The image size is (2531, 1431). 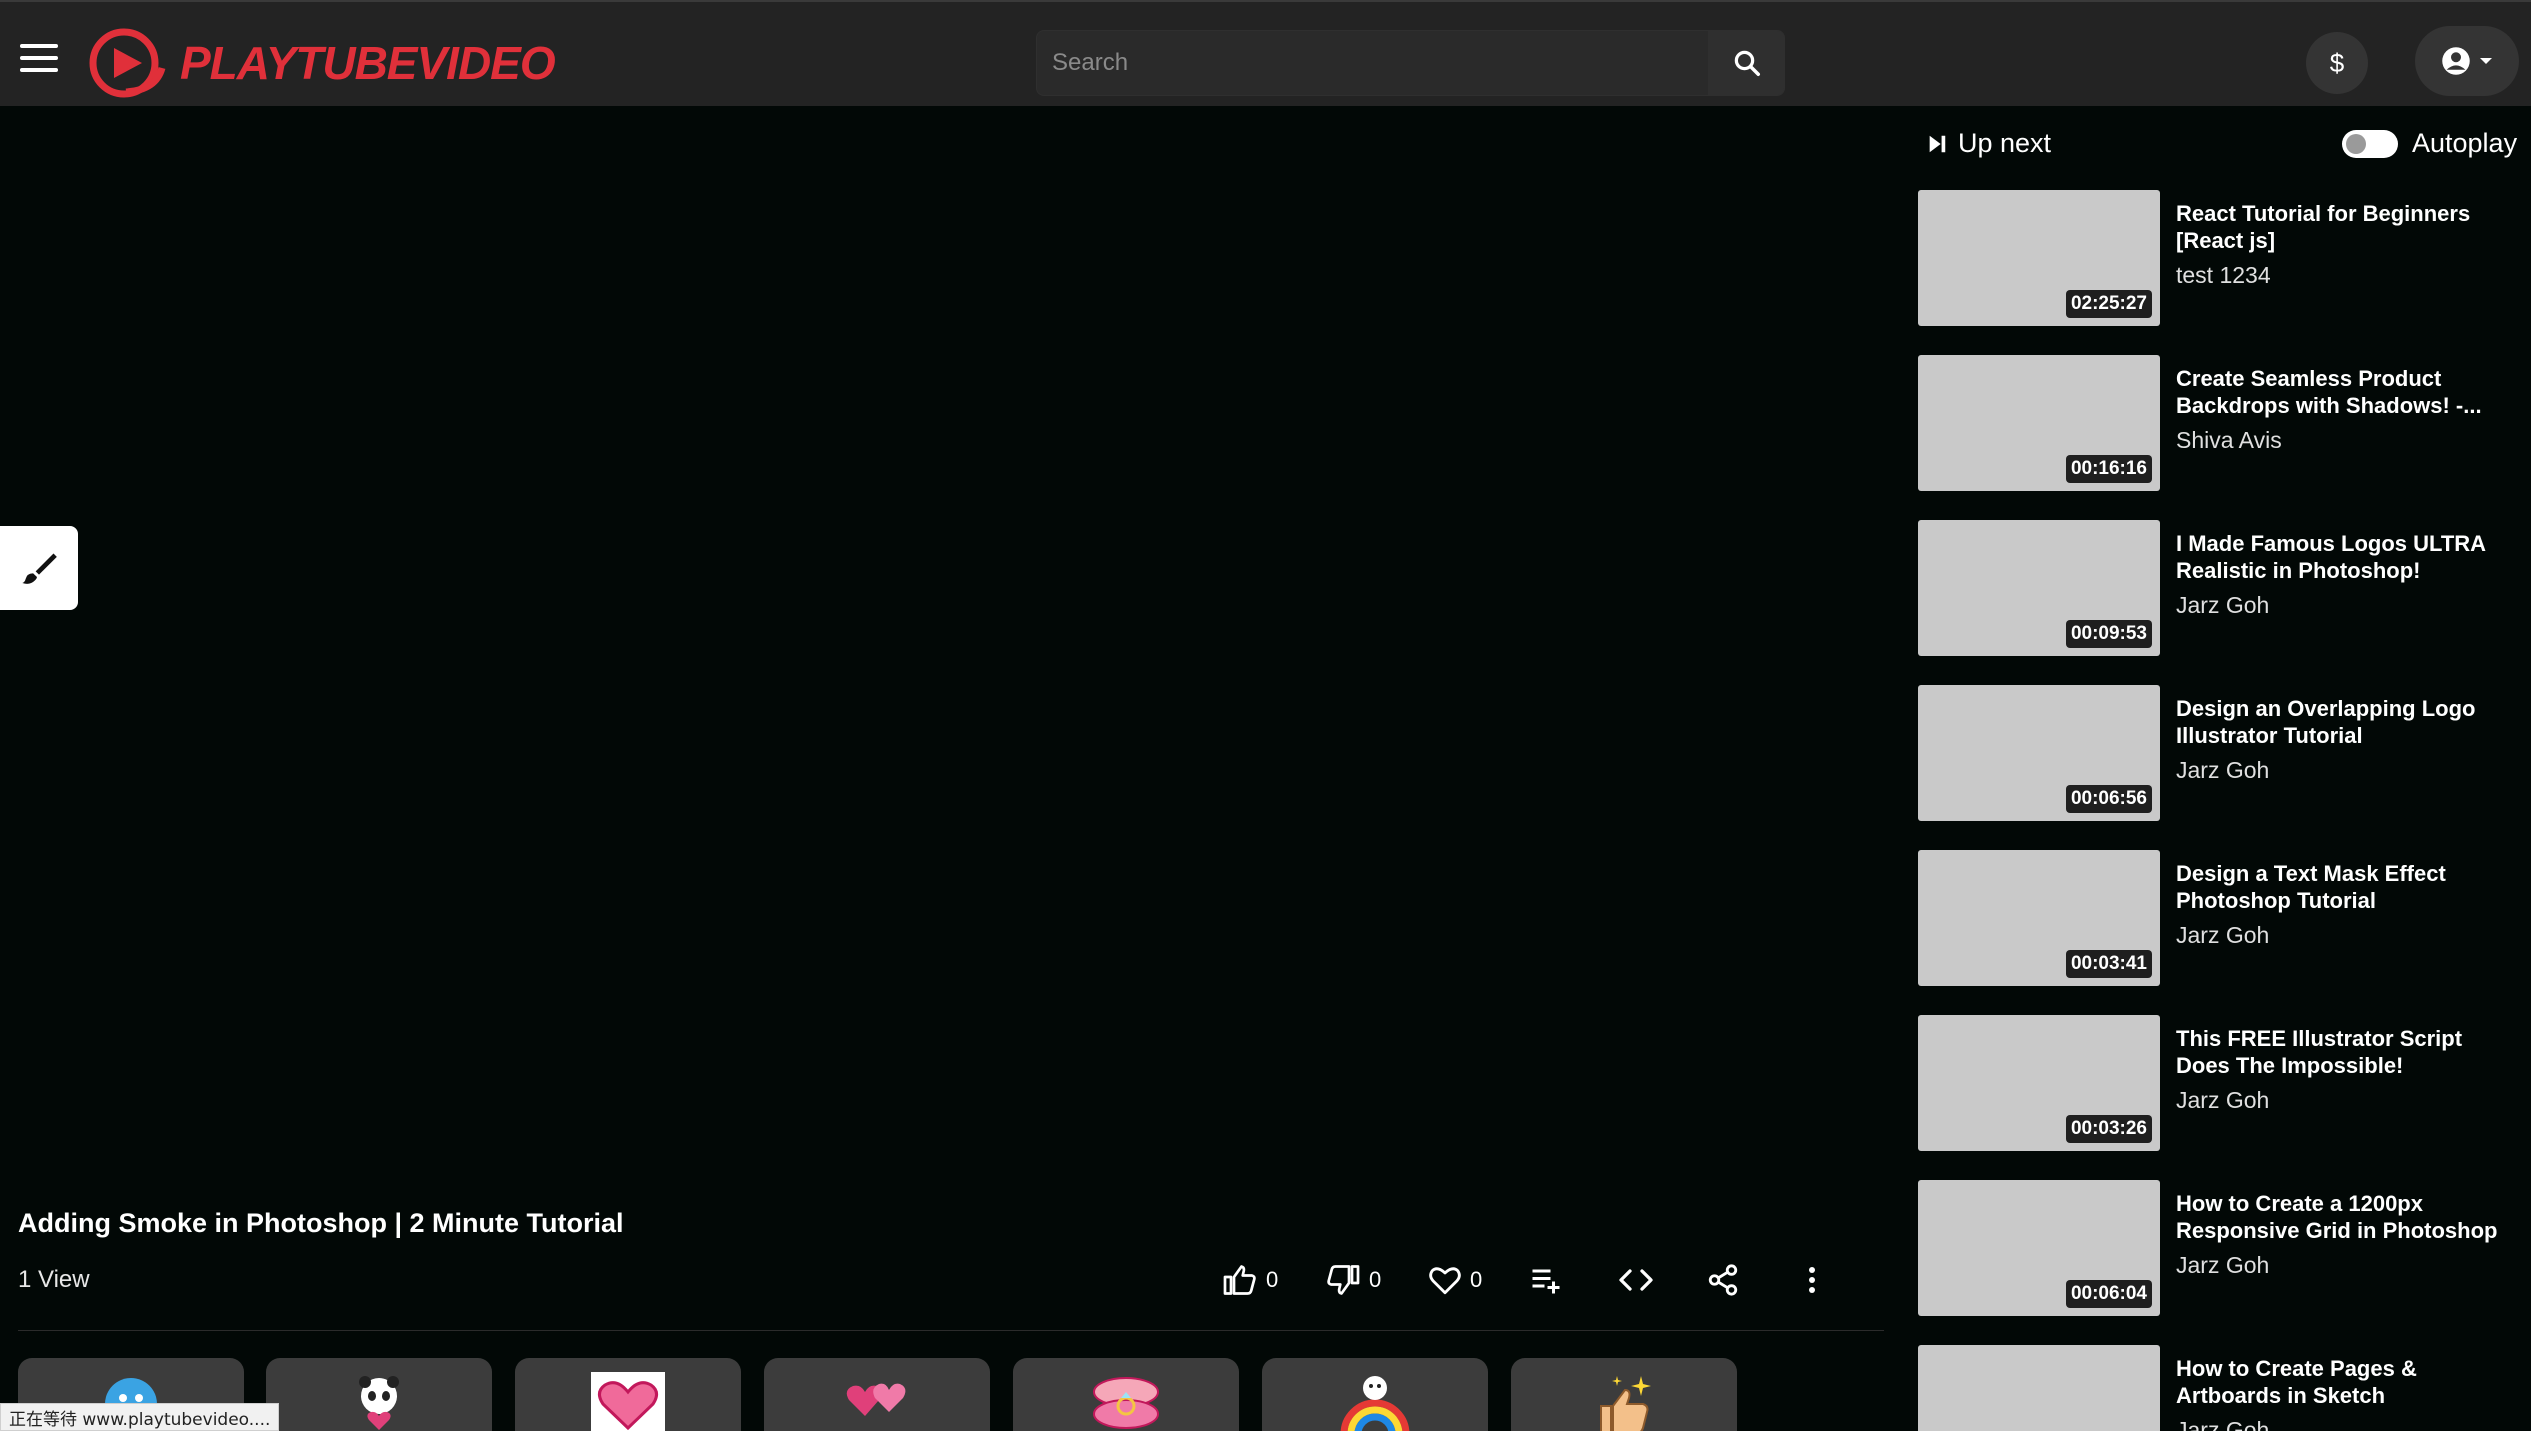 I want to click on share-icon, so click(x=1723, y=1280).